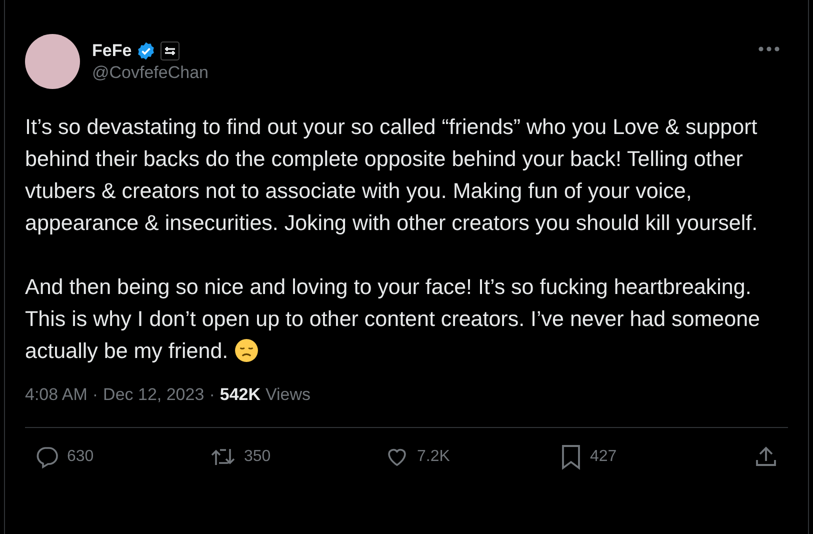  Describe the element at coordinates (603, 457) in the screenshot. I see `bookmark-count: 427` at that location.